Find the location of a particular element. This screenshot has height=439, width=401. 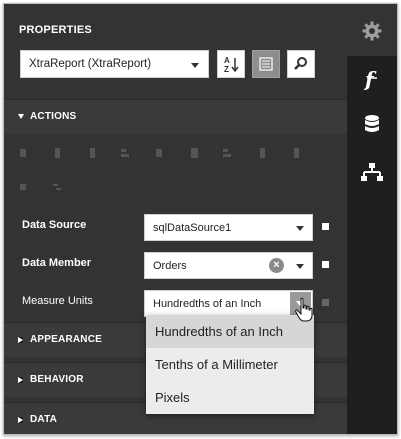

dropdown-option: Hundredths of an Inch is located at coordinates (230, 331).